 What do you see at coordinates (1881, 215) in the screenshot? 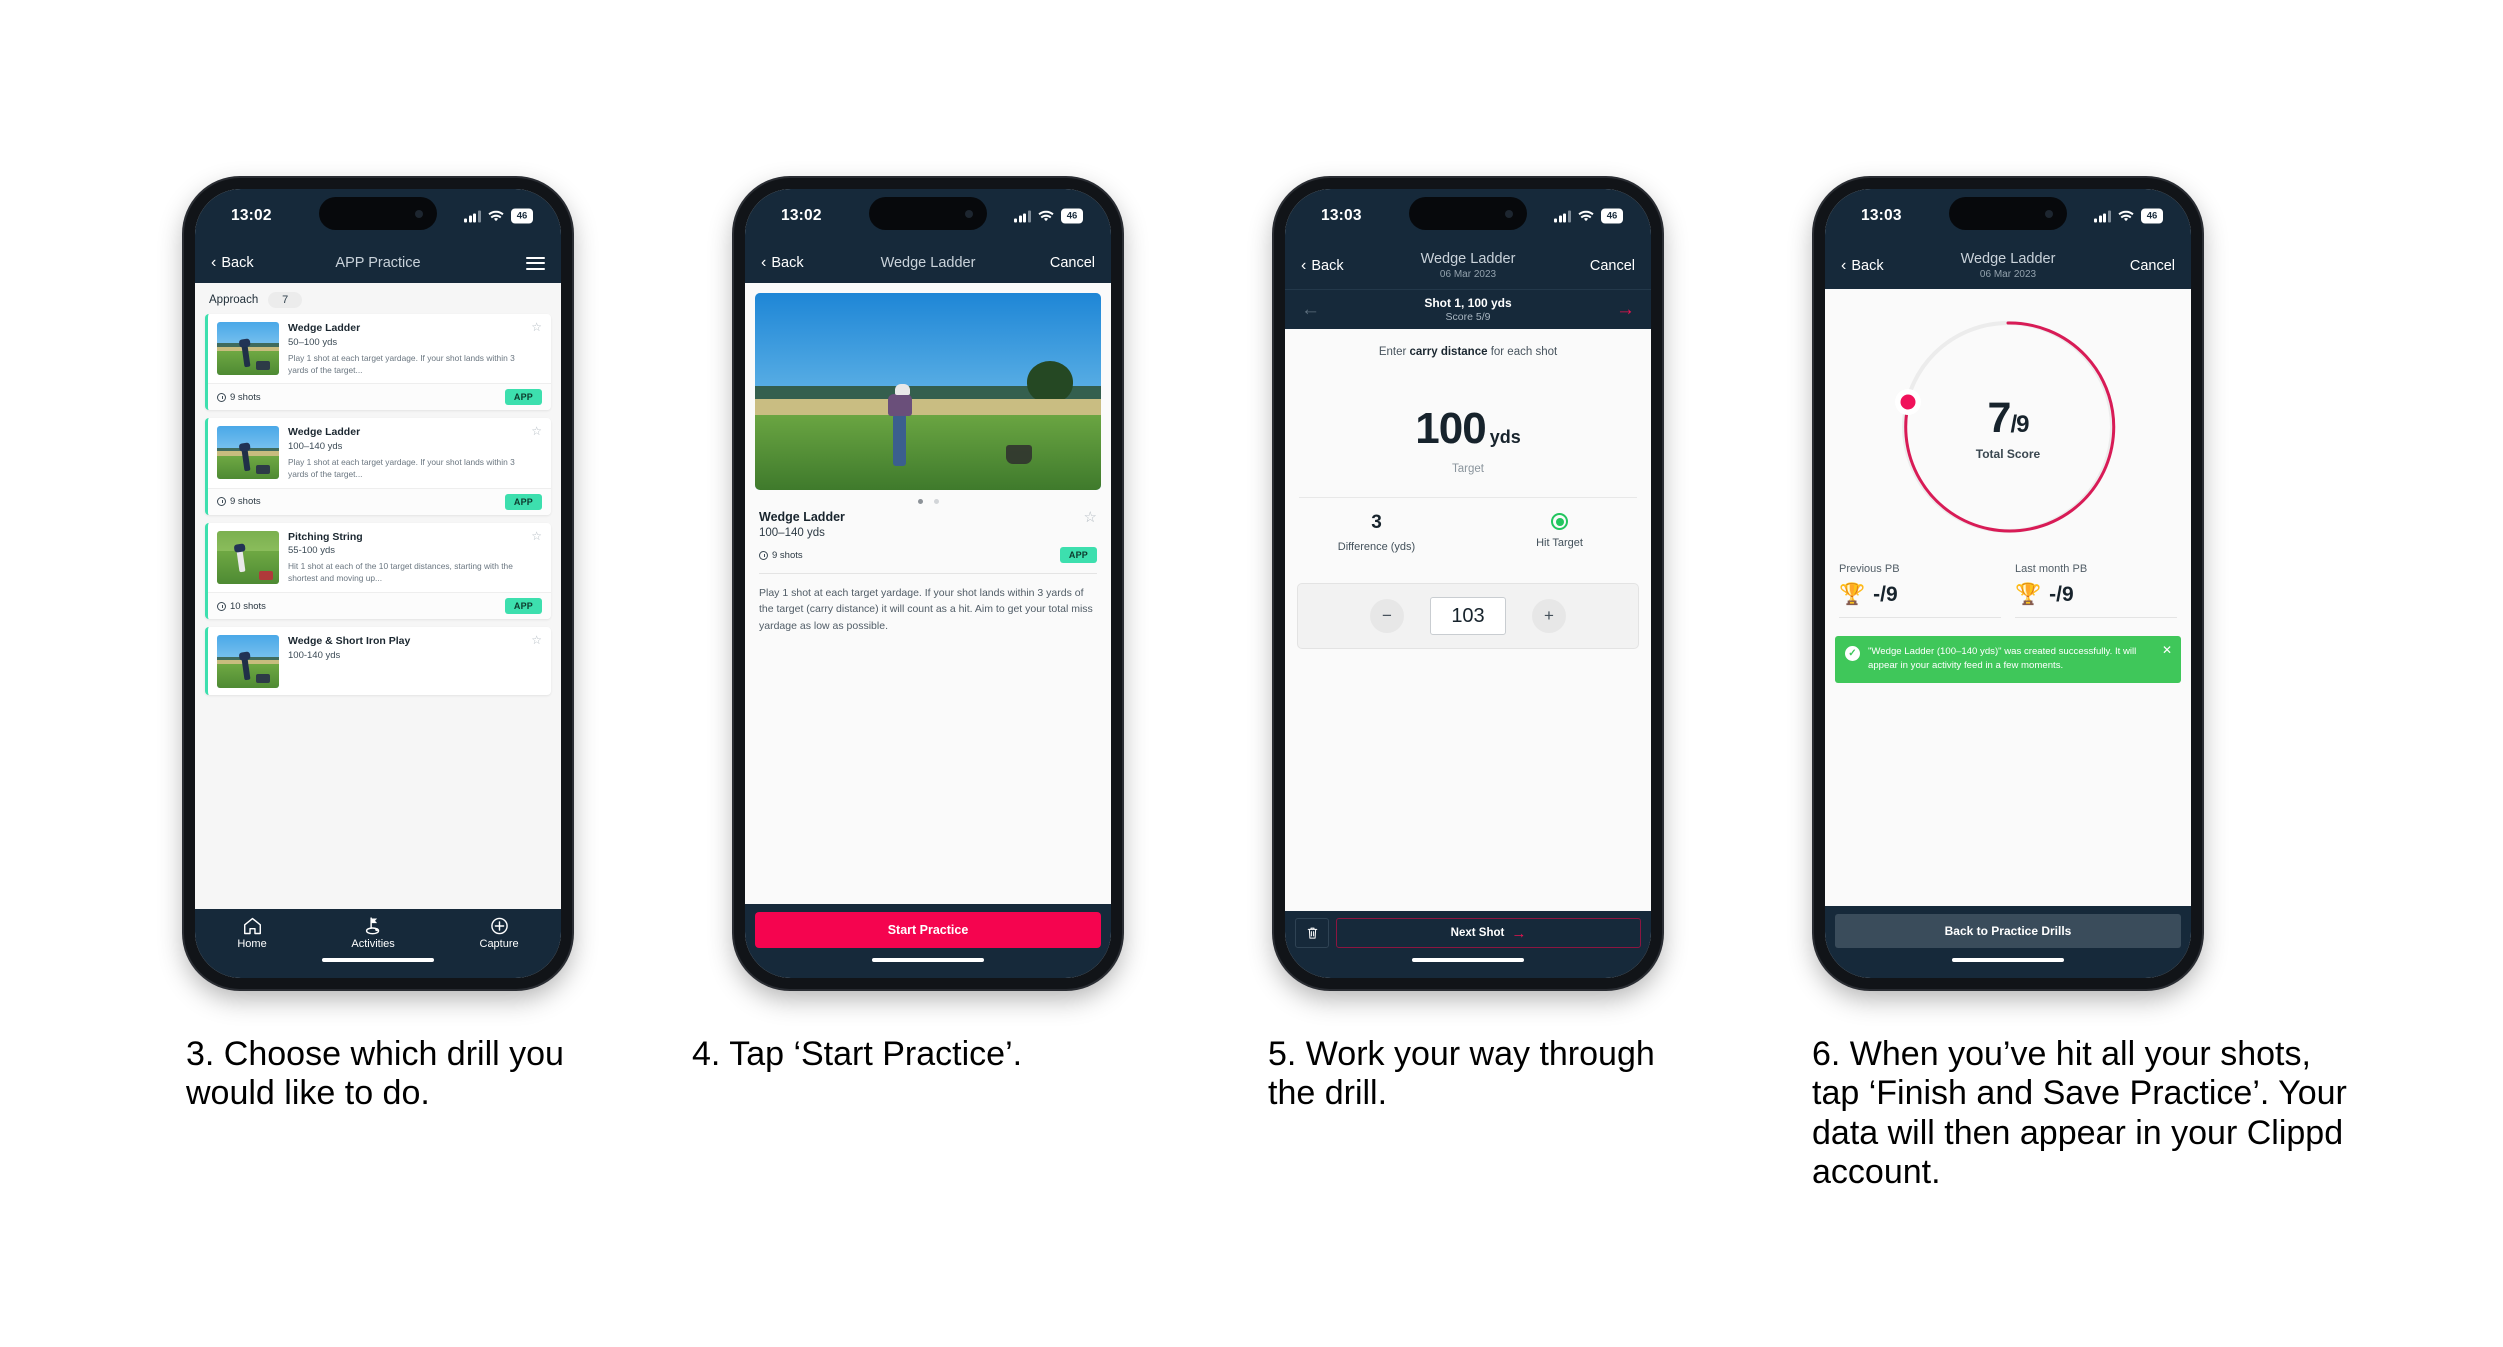
I see `status-time: 13:03` at bounding box center [1881, 215].